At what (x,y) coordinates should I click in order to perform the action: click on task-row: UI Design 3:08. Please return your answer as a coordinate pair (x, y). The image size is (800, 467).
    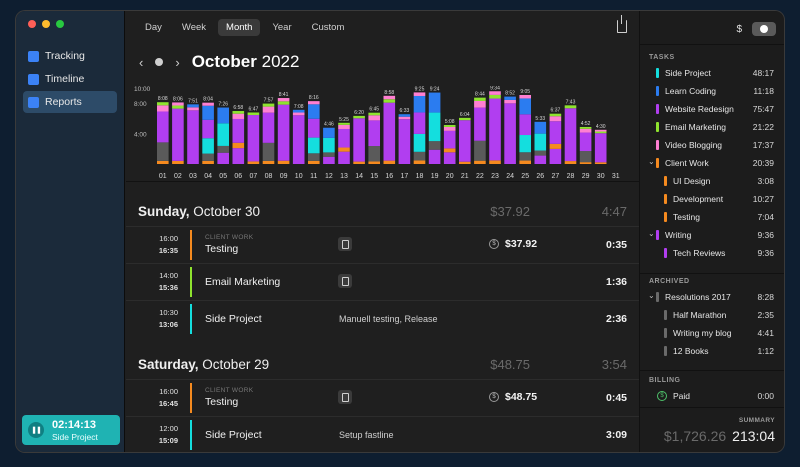
    Looking at the image, I should click on (712, 181).